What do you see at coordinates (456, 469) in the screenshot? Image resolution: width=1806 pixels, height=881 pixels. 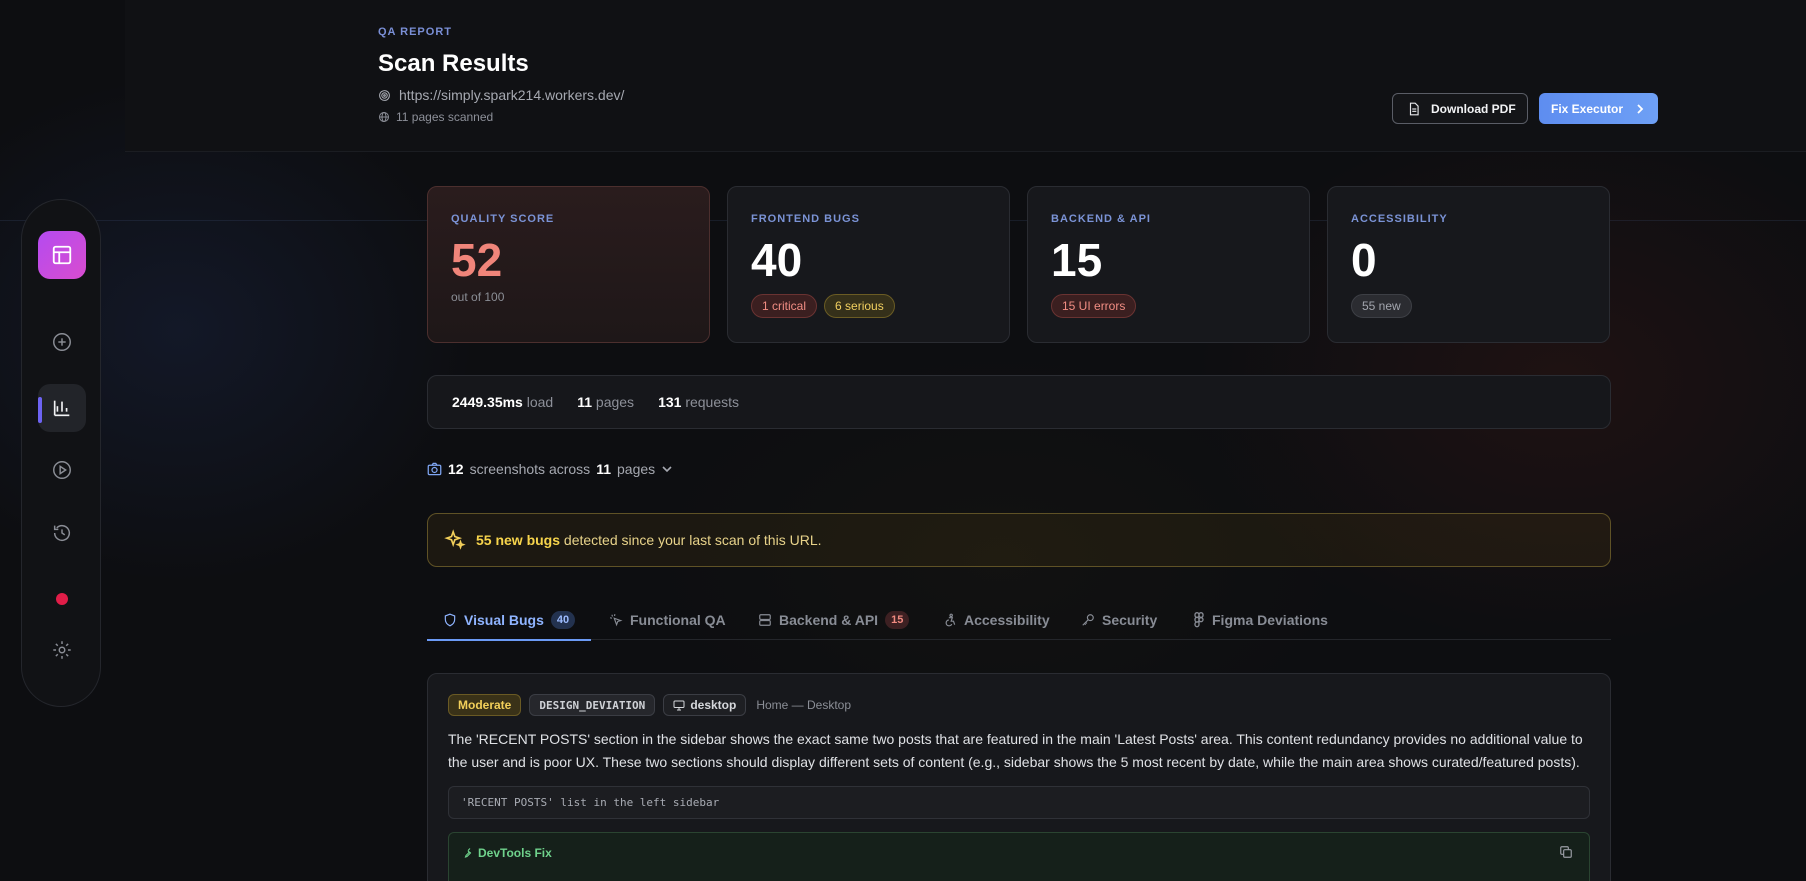 I see `screenshot-count: 12` at bounding box center [456, 469].